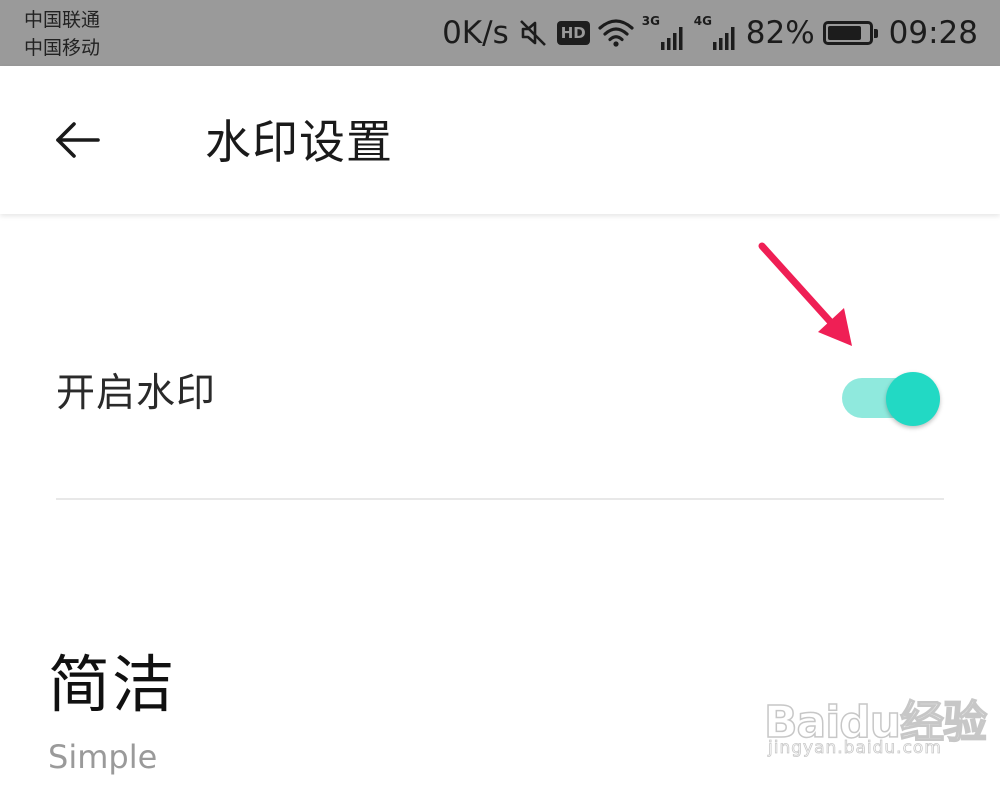 The width and height of the screenshot is (1000, 785). What do you see at coordinates (875, 721) in the screenshot?
I see `baidu-jingyan-watermark: Baidu经验 jingyan.baidu.com` at bounding box center [875, 721].